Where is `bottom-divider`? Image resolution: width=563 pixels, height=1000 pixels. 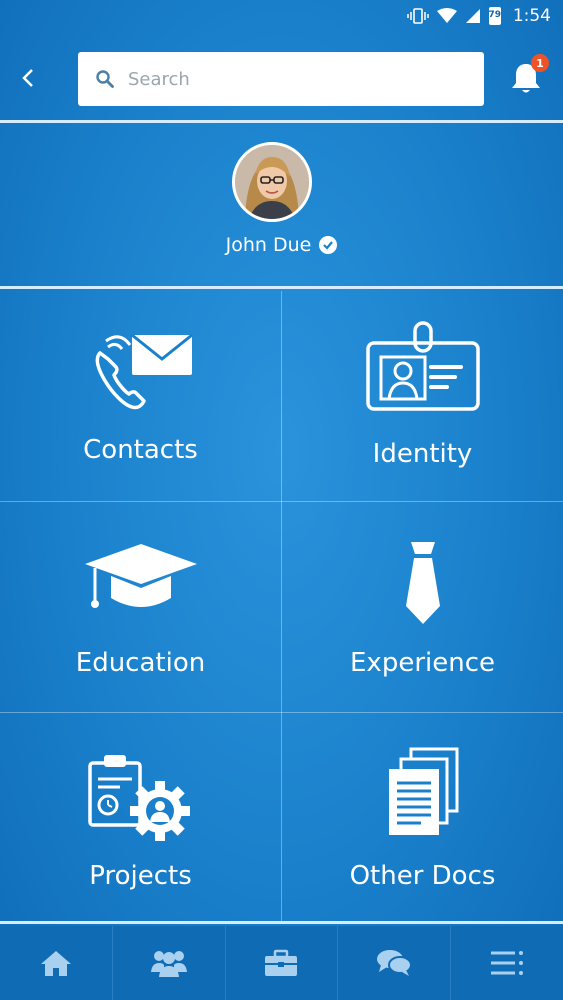
bottom-divider is located at coordinates (281, 922).